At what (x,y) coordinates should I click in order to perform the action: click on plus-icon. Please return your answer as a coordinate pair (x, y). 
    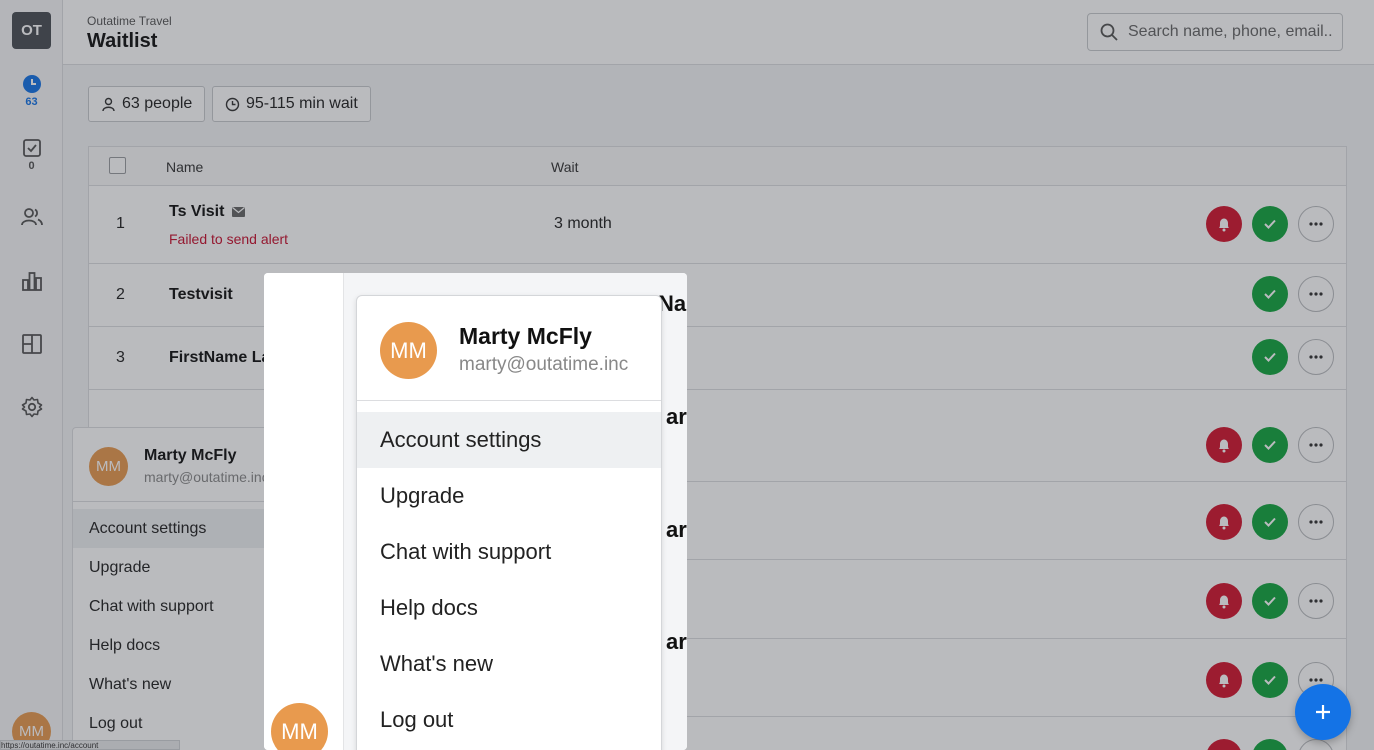
    Looking at the image, I should click on (1323, 712).